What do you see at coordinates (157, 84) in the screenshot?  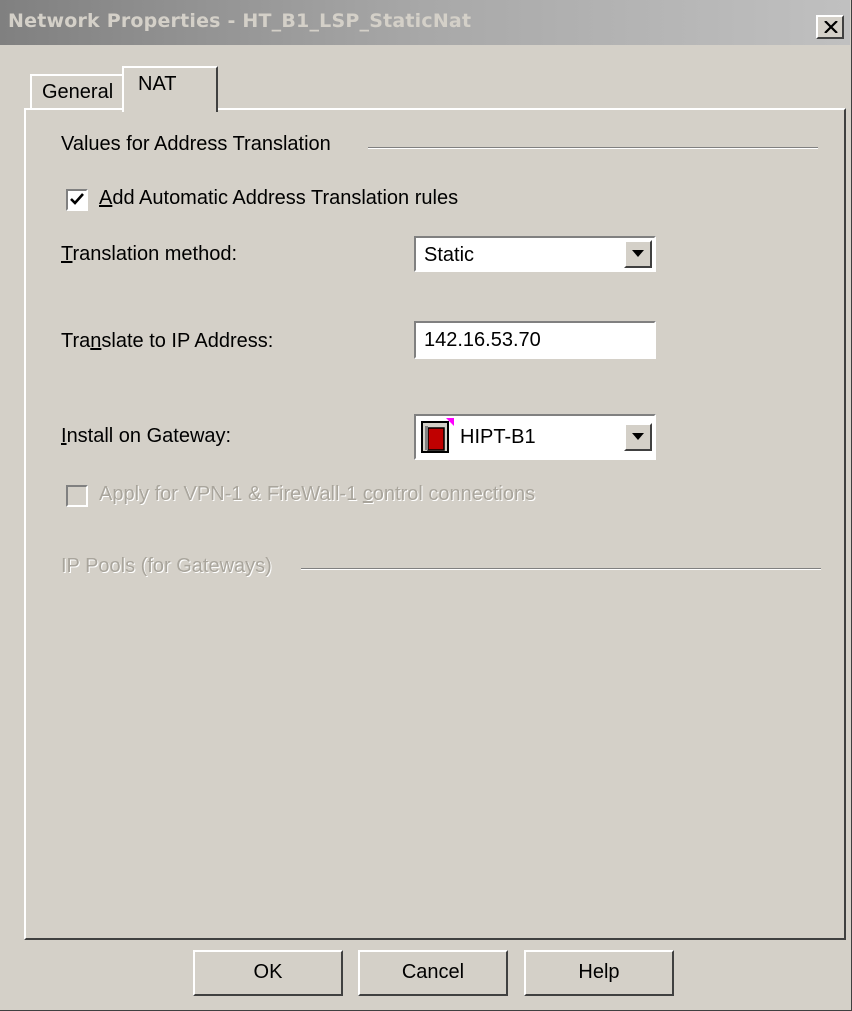 I see `tab-nat-label: NAT` at bounding box center [157, 84].